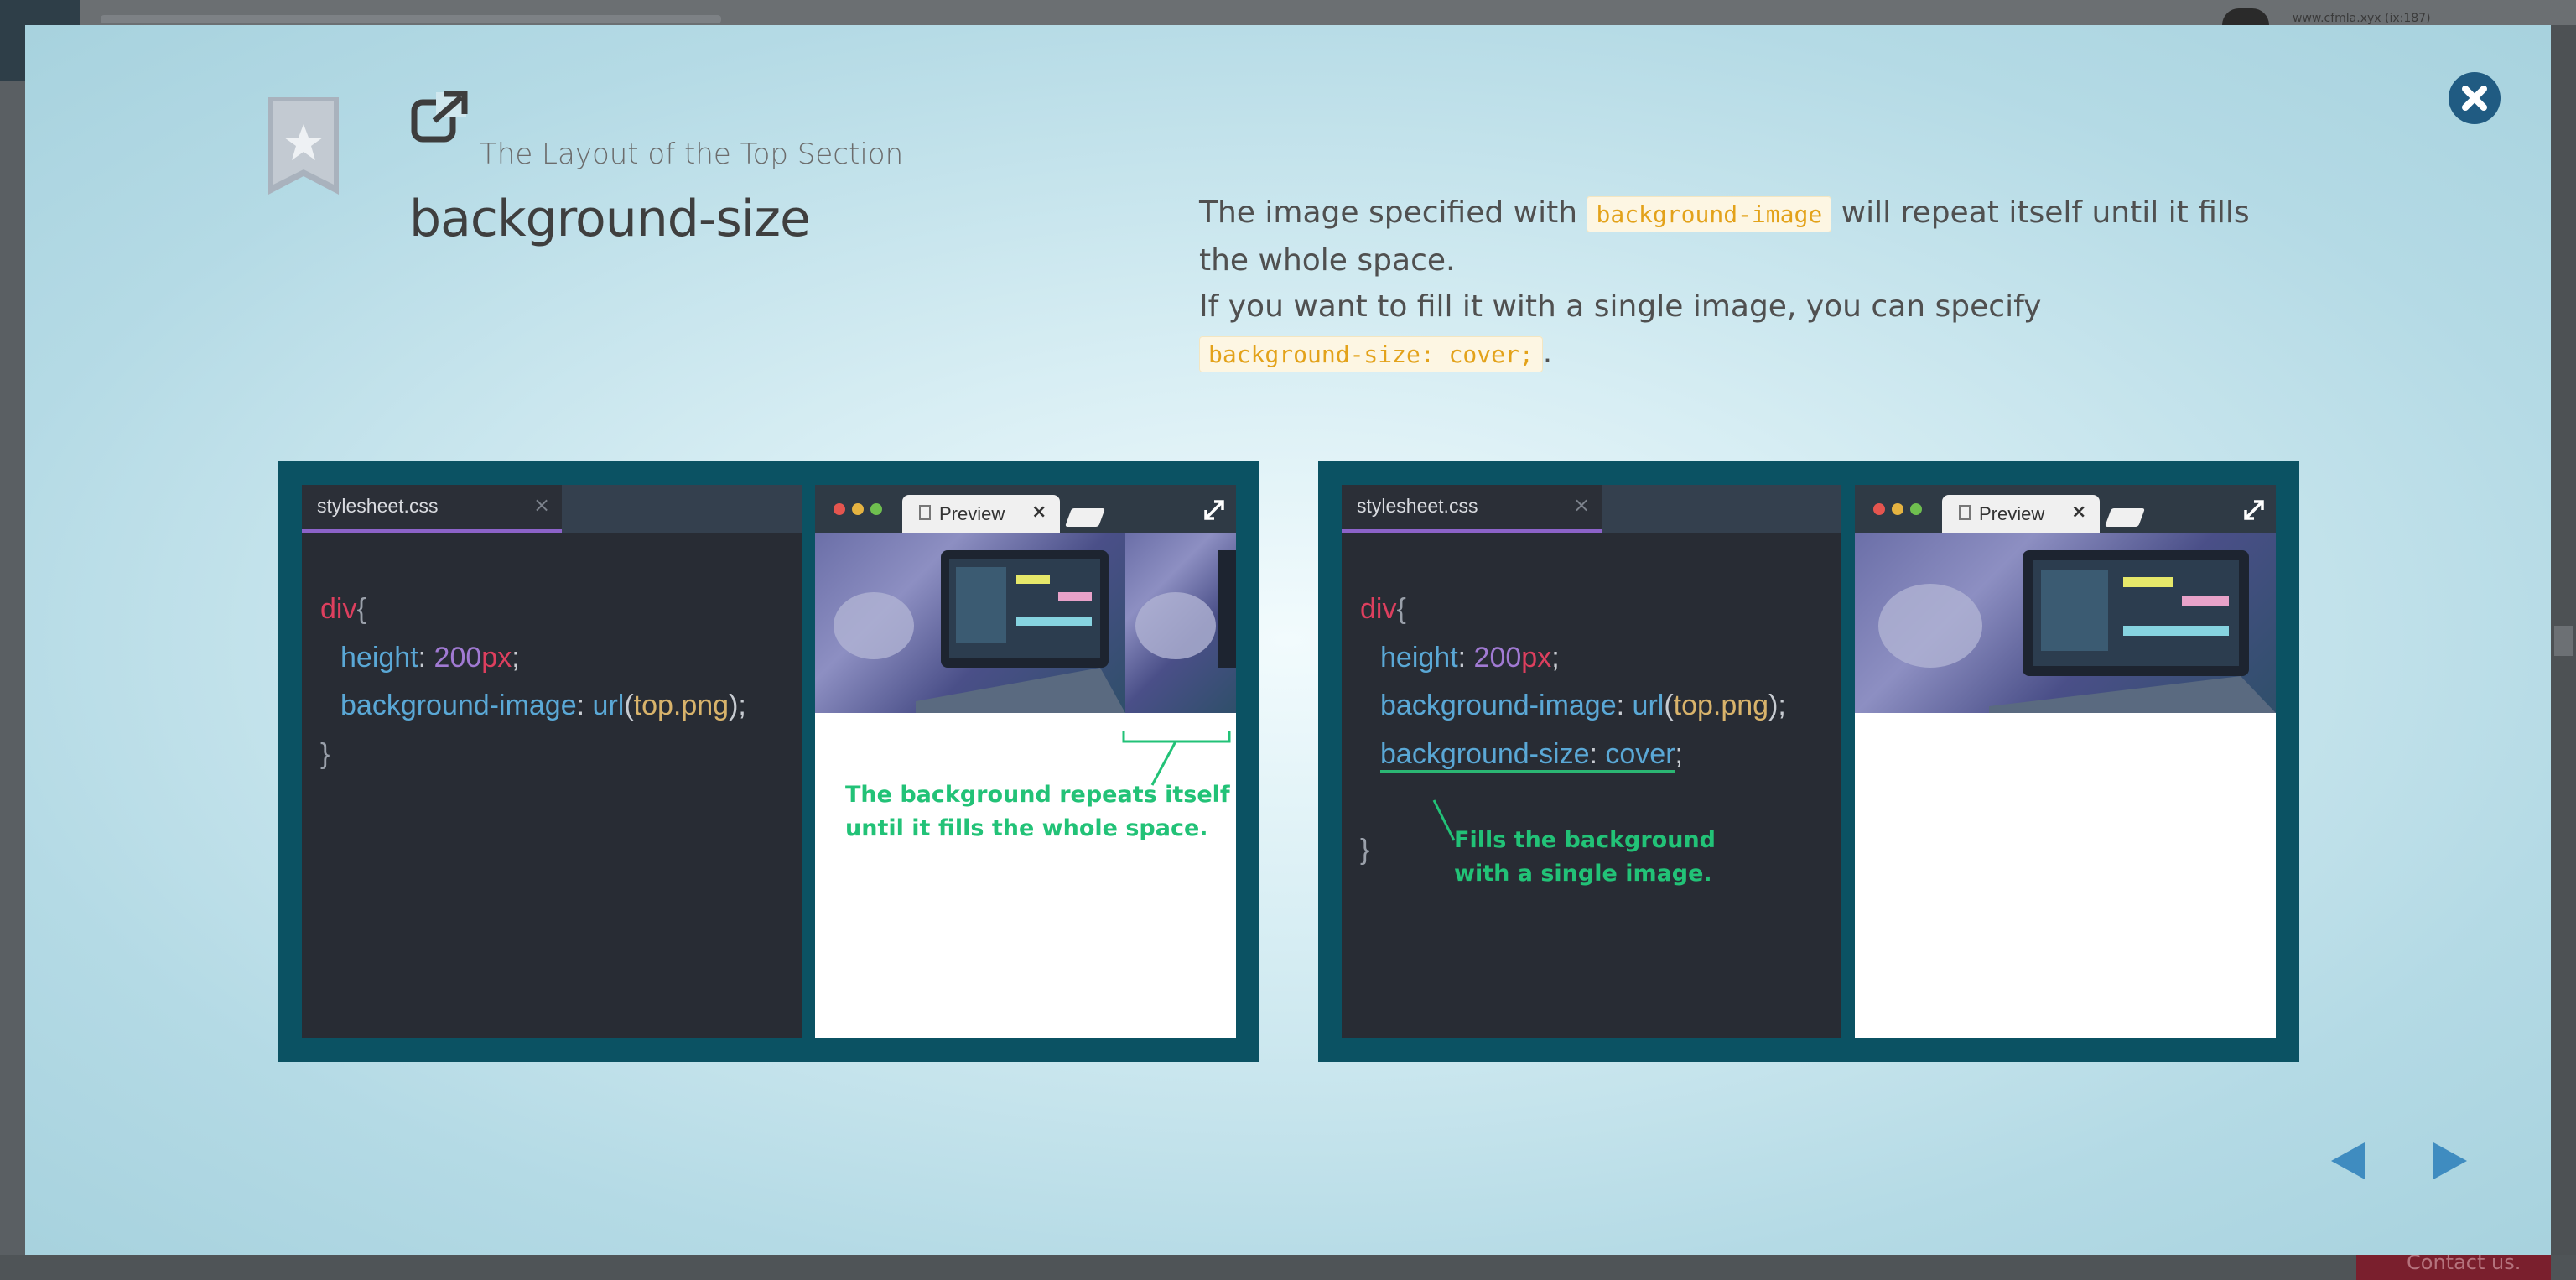 The image size is (2576, 1280). Describe the element at coordinates (2347, 1161) in the screenshot. I see `triangle-left-icon` at that location.